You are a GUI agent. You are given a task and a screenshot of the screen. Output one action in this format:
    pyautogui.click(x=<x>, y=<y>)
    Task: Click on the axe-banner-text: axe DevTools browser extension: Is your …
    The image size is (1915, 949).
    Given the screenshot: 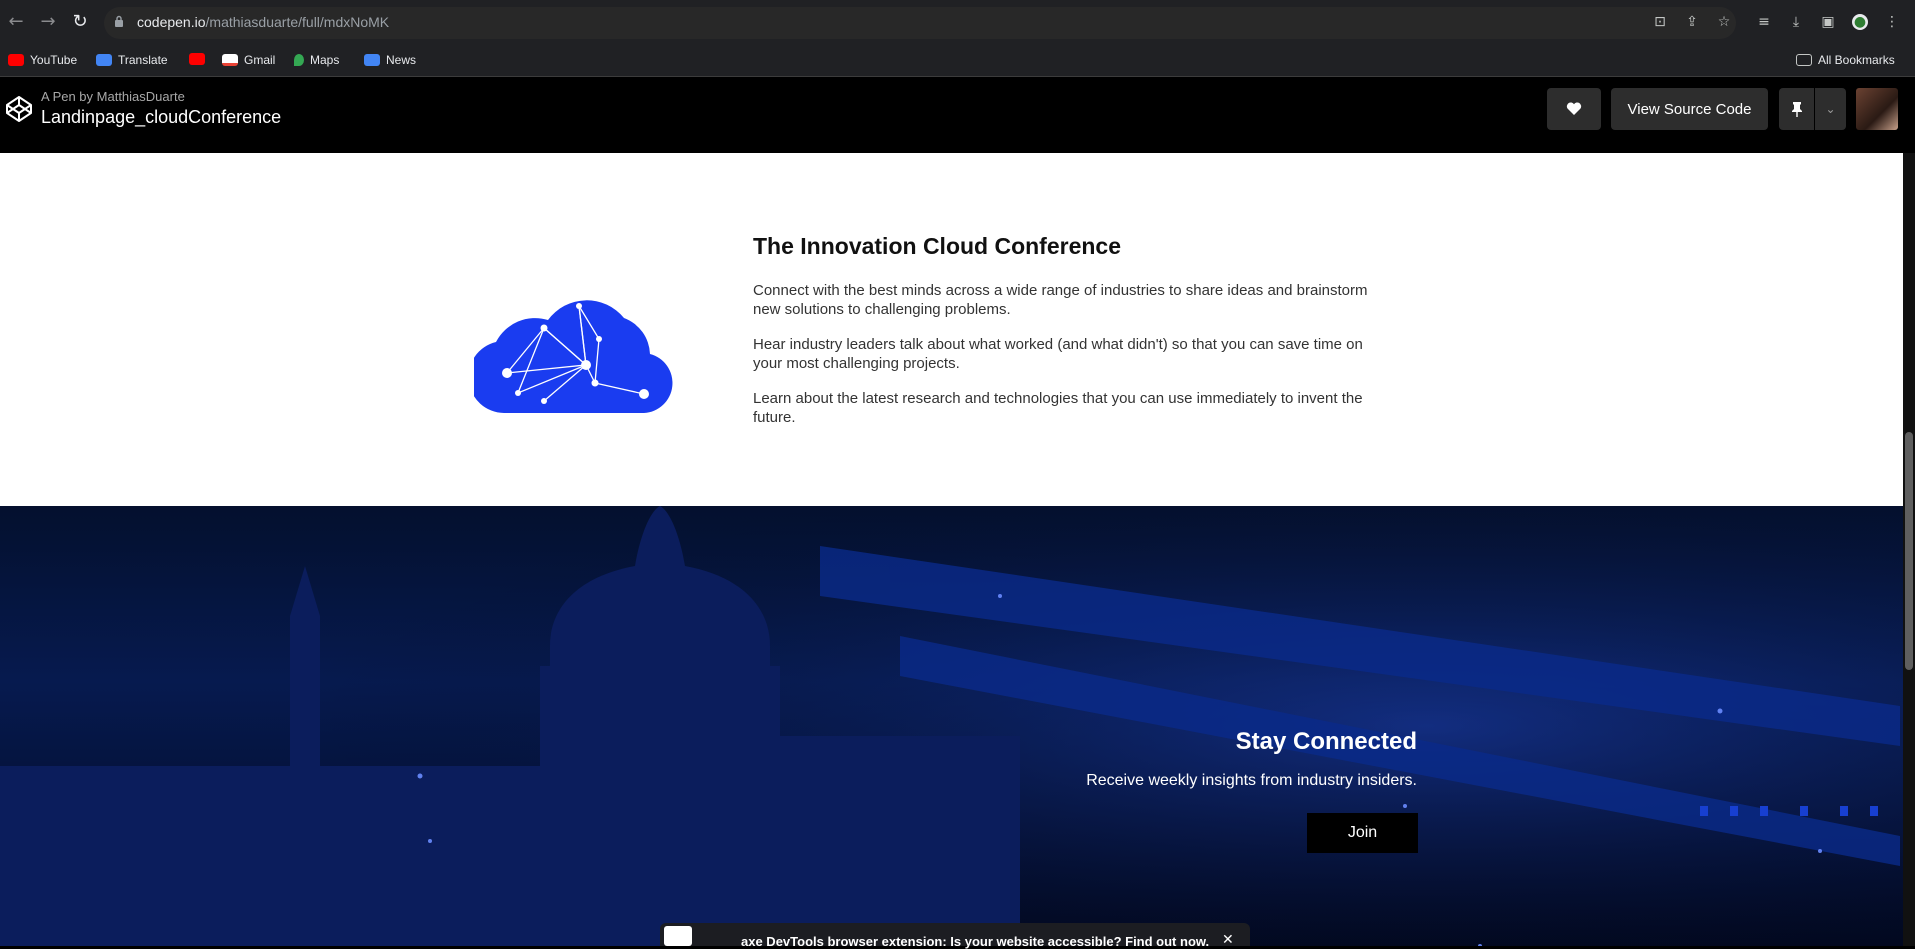 What is the action you would take?
    pyautogui.click(x=975, y=941)
    